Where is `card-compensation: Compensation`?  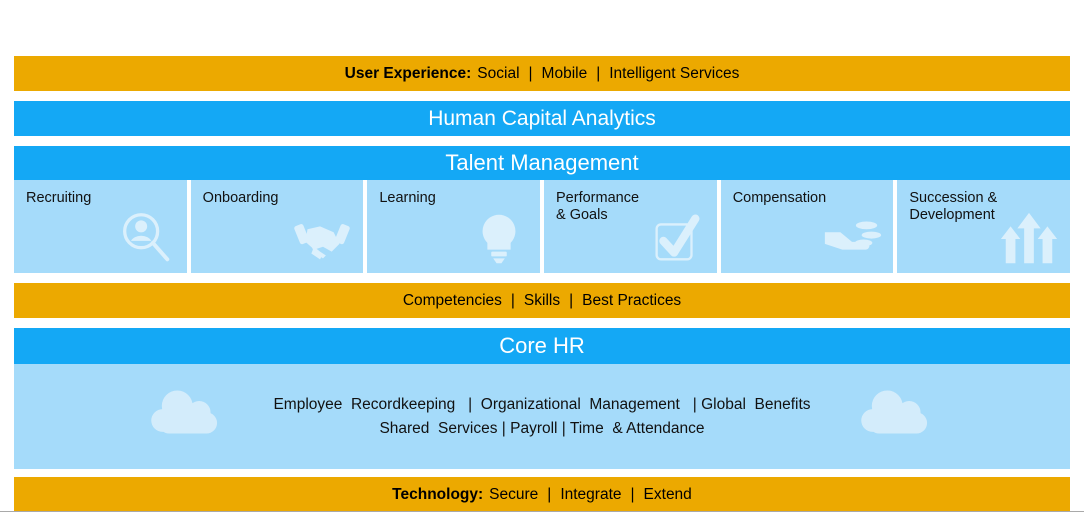
card-compensation: Compensation is located at coordinates (807, 226).